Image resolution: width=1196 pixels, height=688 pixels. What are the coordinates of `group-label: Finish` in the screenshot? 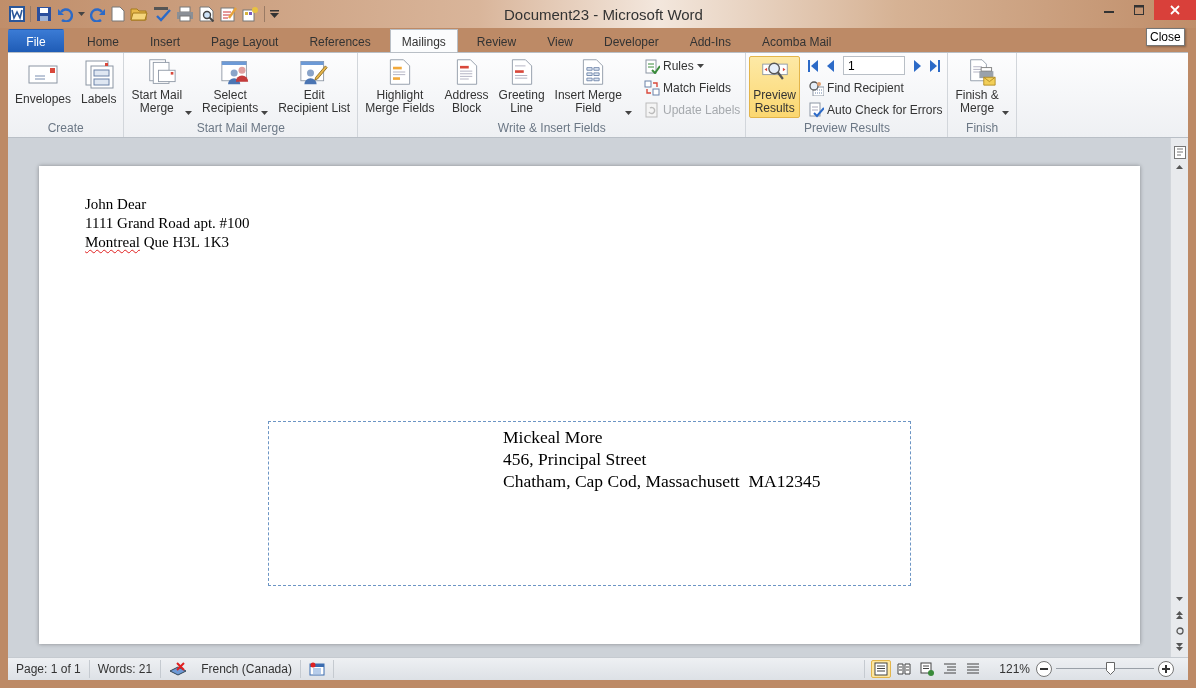 It's located at (982, 129).